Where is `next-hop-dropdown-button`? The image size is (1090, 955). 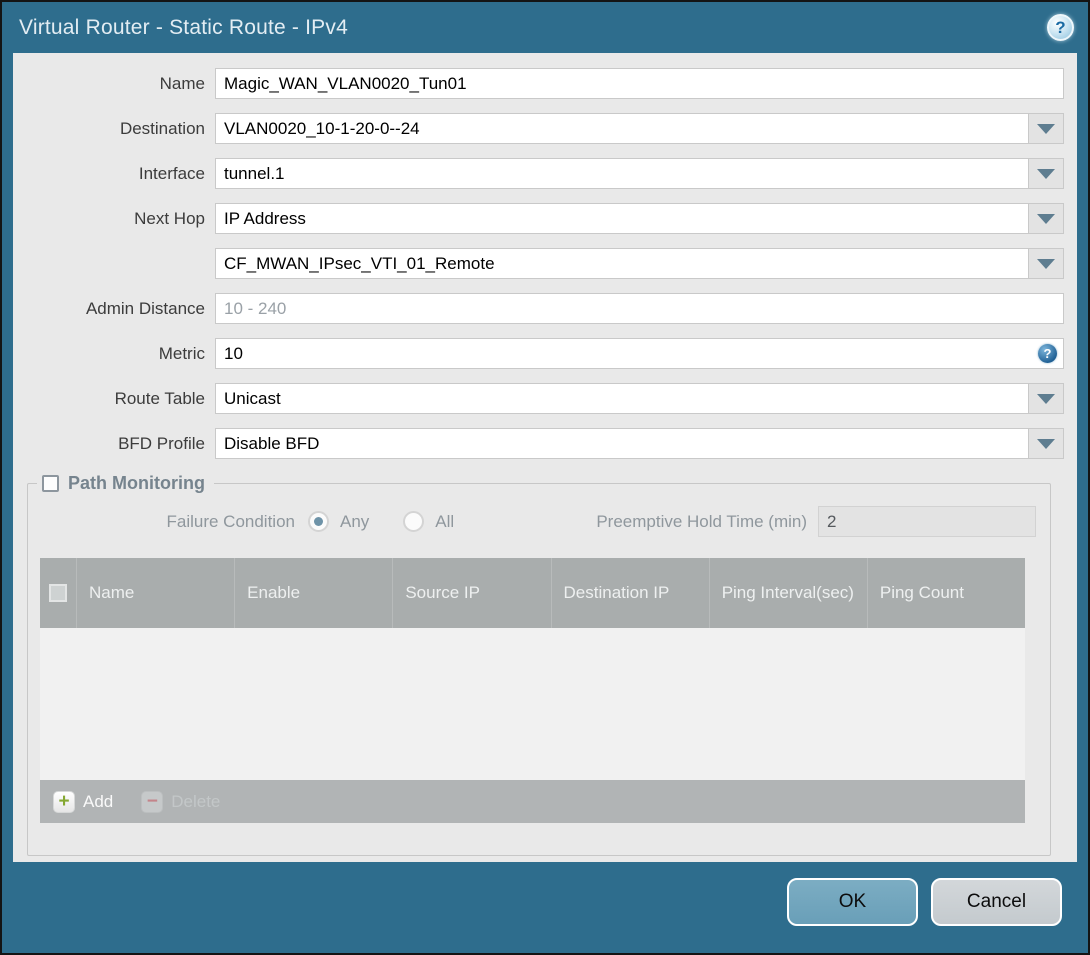 next-hop-dropdown-button is located at coordinates (1046, 218).